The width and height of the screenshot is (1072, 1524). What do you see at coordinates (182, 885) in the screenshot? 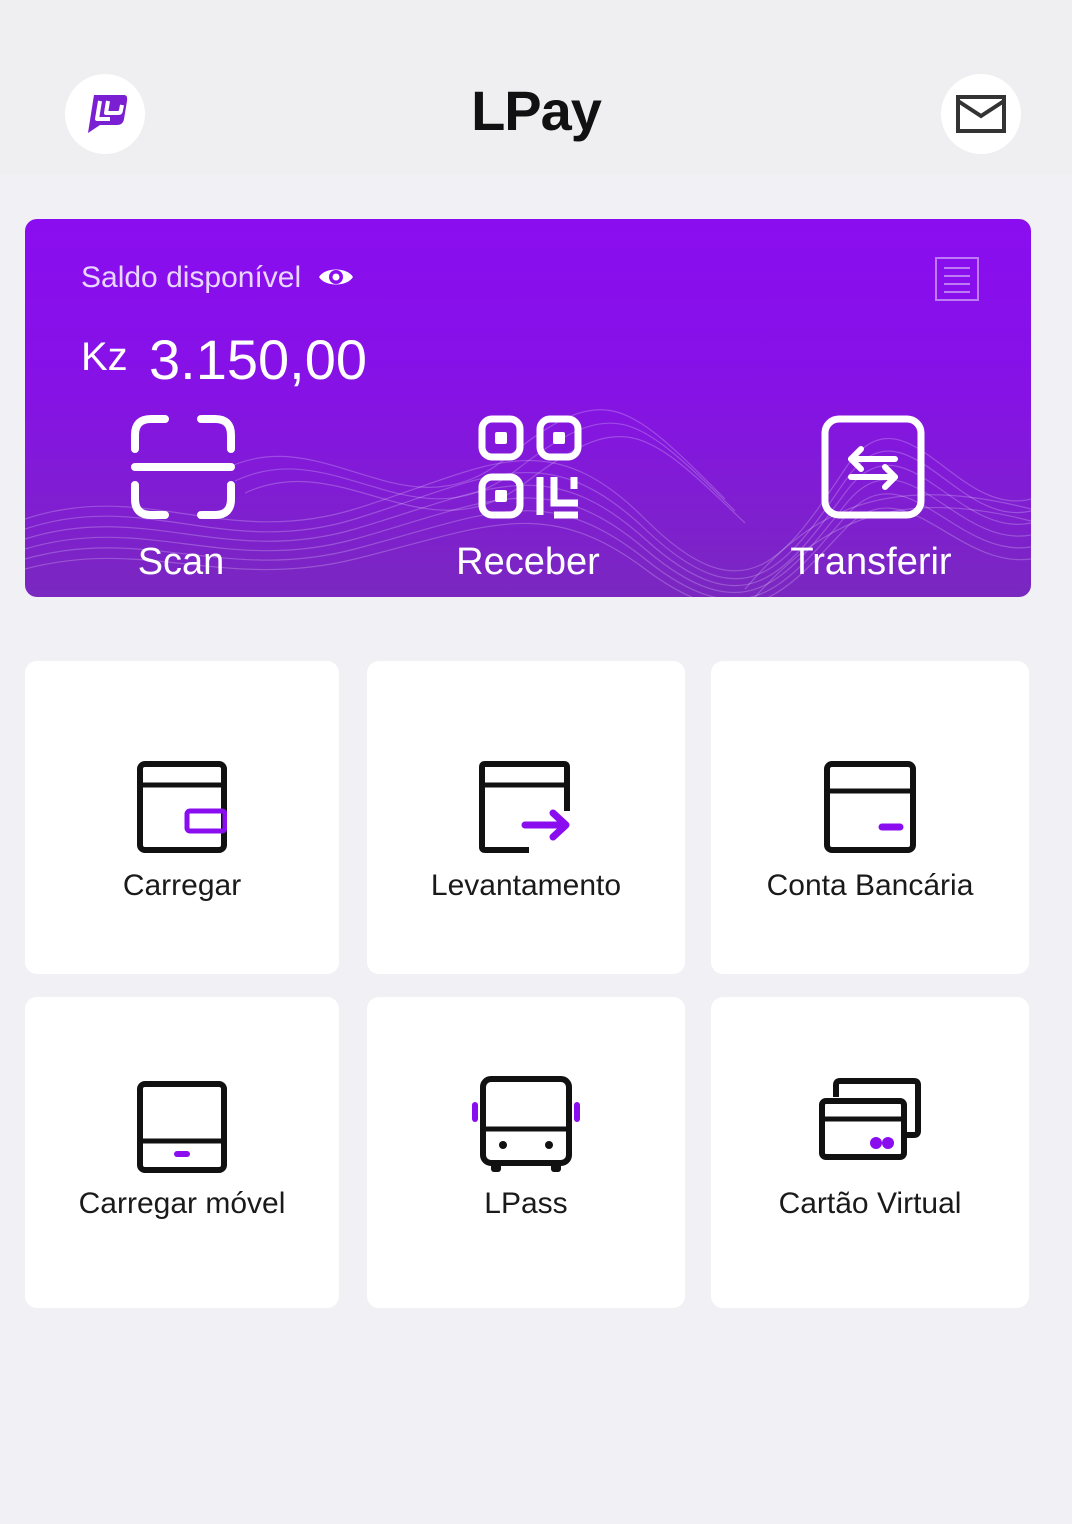
I see `tile-label: Carregar` at bounding box center [182, 885].